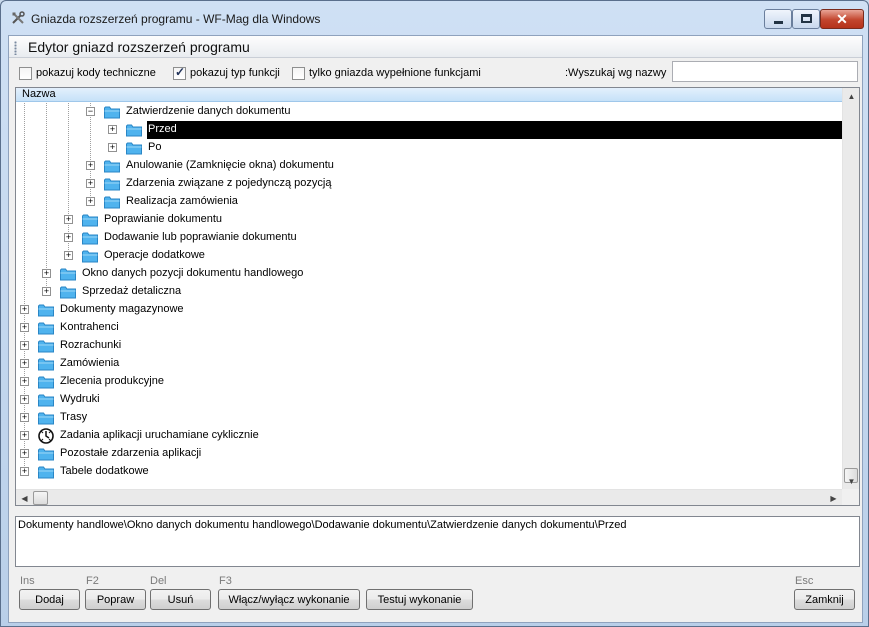 The width and height of the screenshot is (869, 627). What do you see at coordinates (429, 454) in the screenshot?
I see `tree-row: + Pozostałe zdarzenia aplikacji` at bounding box center [429, 454].